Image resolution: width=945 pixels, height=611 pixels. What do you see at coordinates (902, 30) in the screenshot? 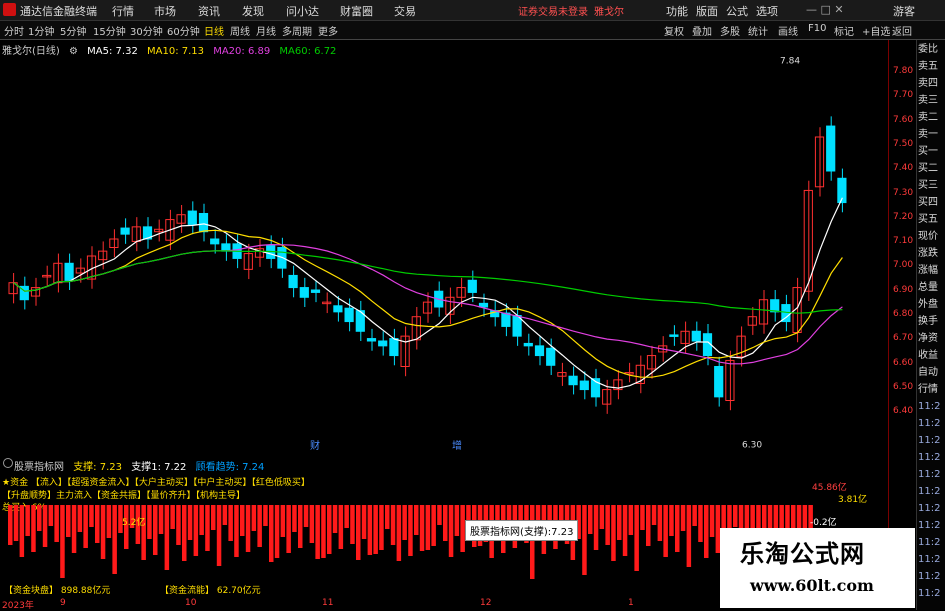
I see `btn-fanhui: 返回` at bounding box center [902, 30].